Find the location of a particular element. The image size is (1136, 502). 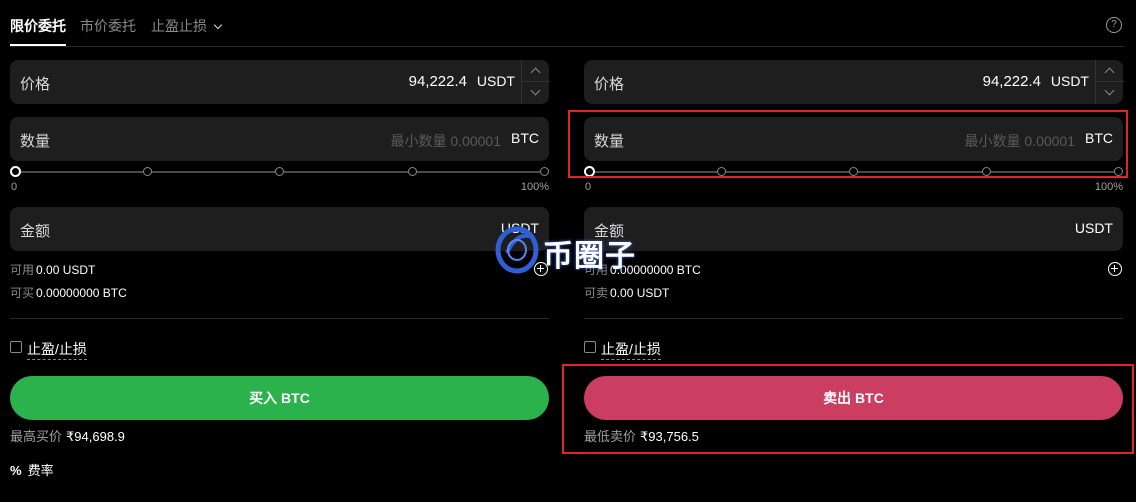

sell-amount-field: 金额 USDT is located at coordinates (853, 229).